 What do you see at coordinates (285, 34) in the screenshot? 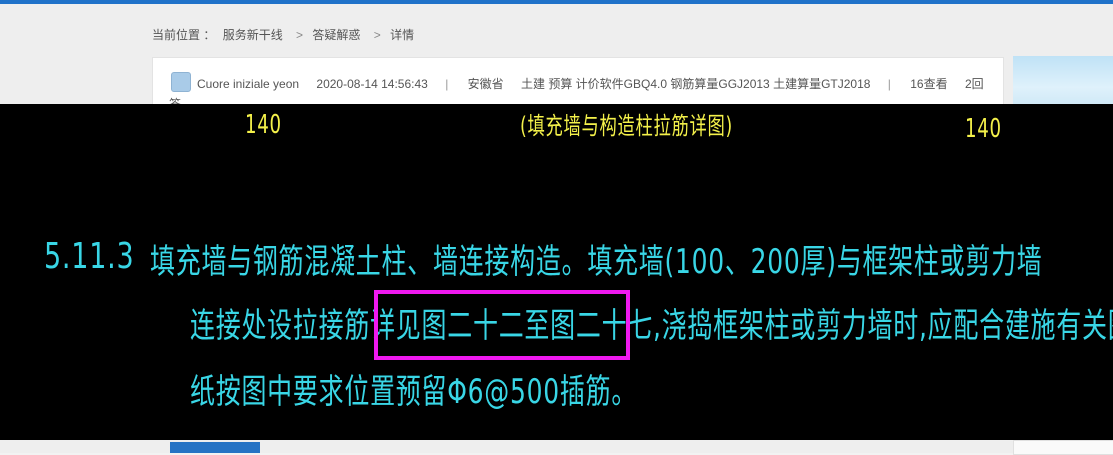
I see `breadcrumb: 当前位置 ： 服务新干线 > 答疑解惑 > 详情` at bounding box center [285, 34].